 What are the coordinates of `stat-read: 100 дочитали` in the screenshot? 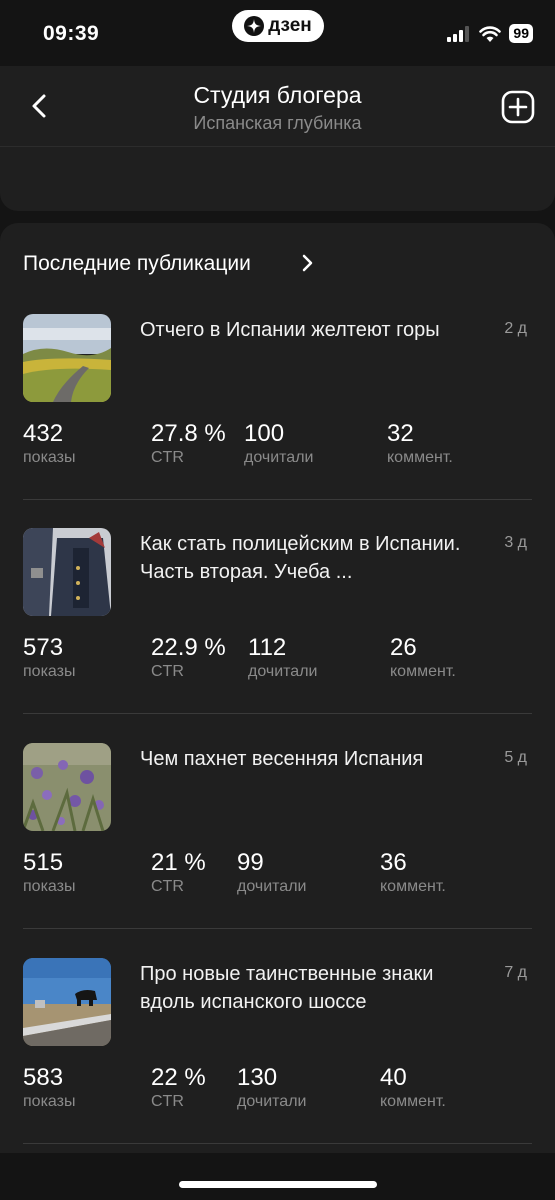 It's located at (278, 443).